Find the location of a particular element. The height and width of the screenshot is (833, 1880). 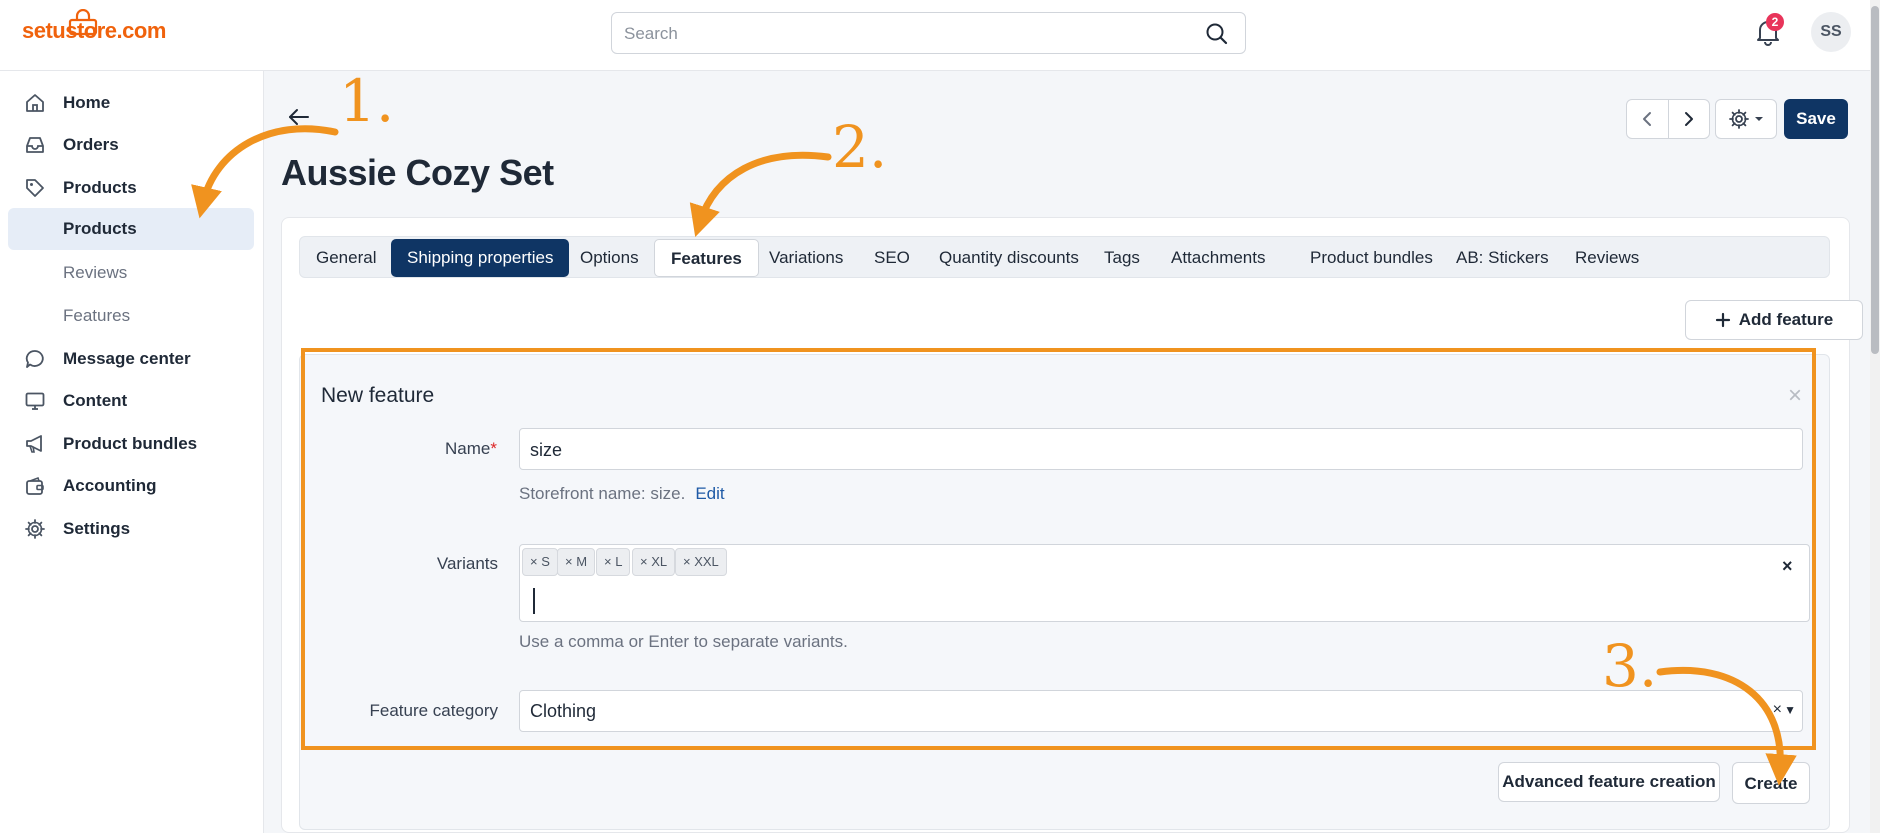

clear-category-icon: × is located at coordinates (1777, 710).